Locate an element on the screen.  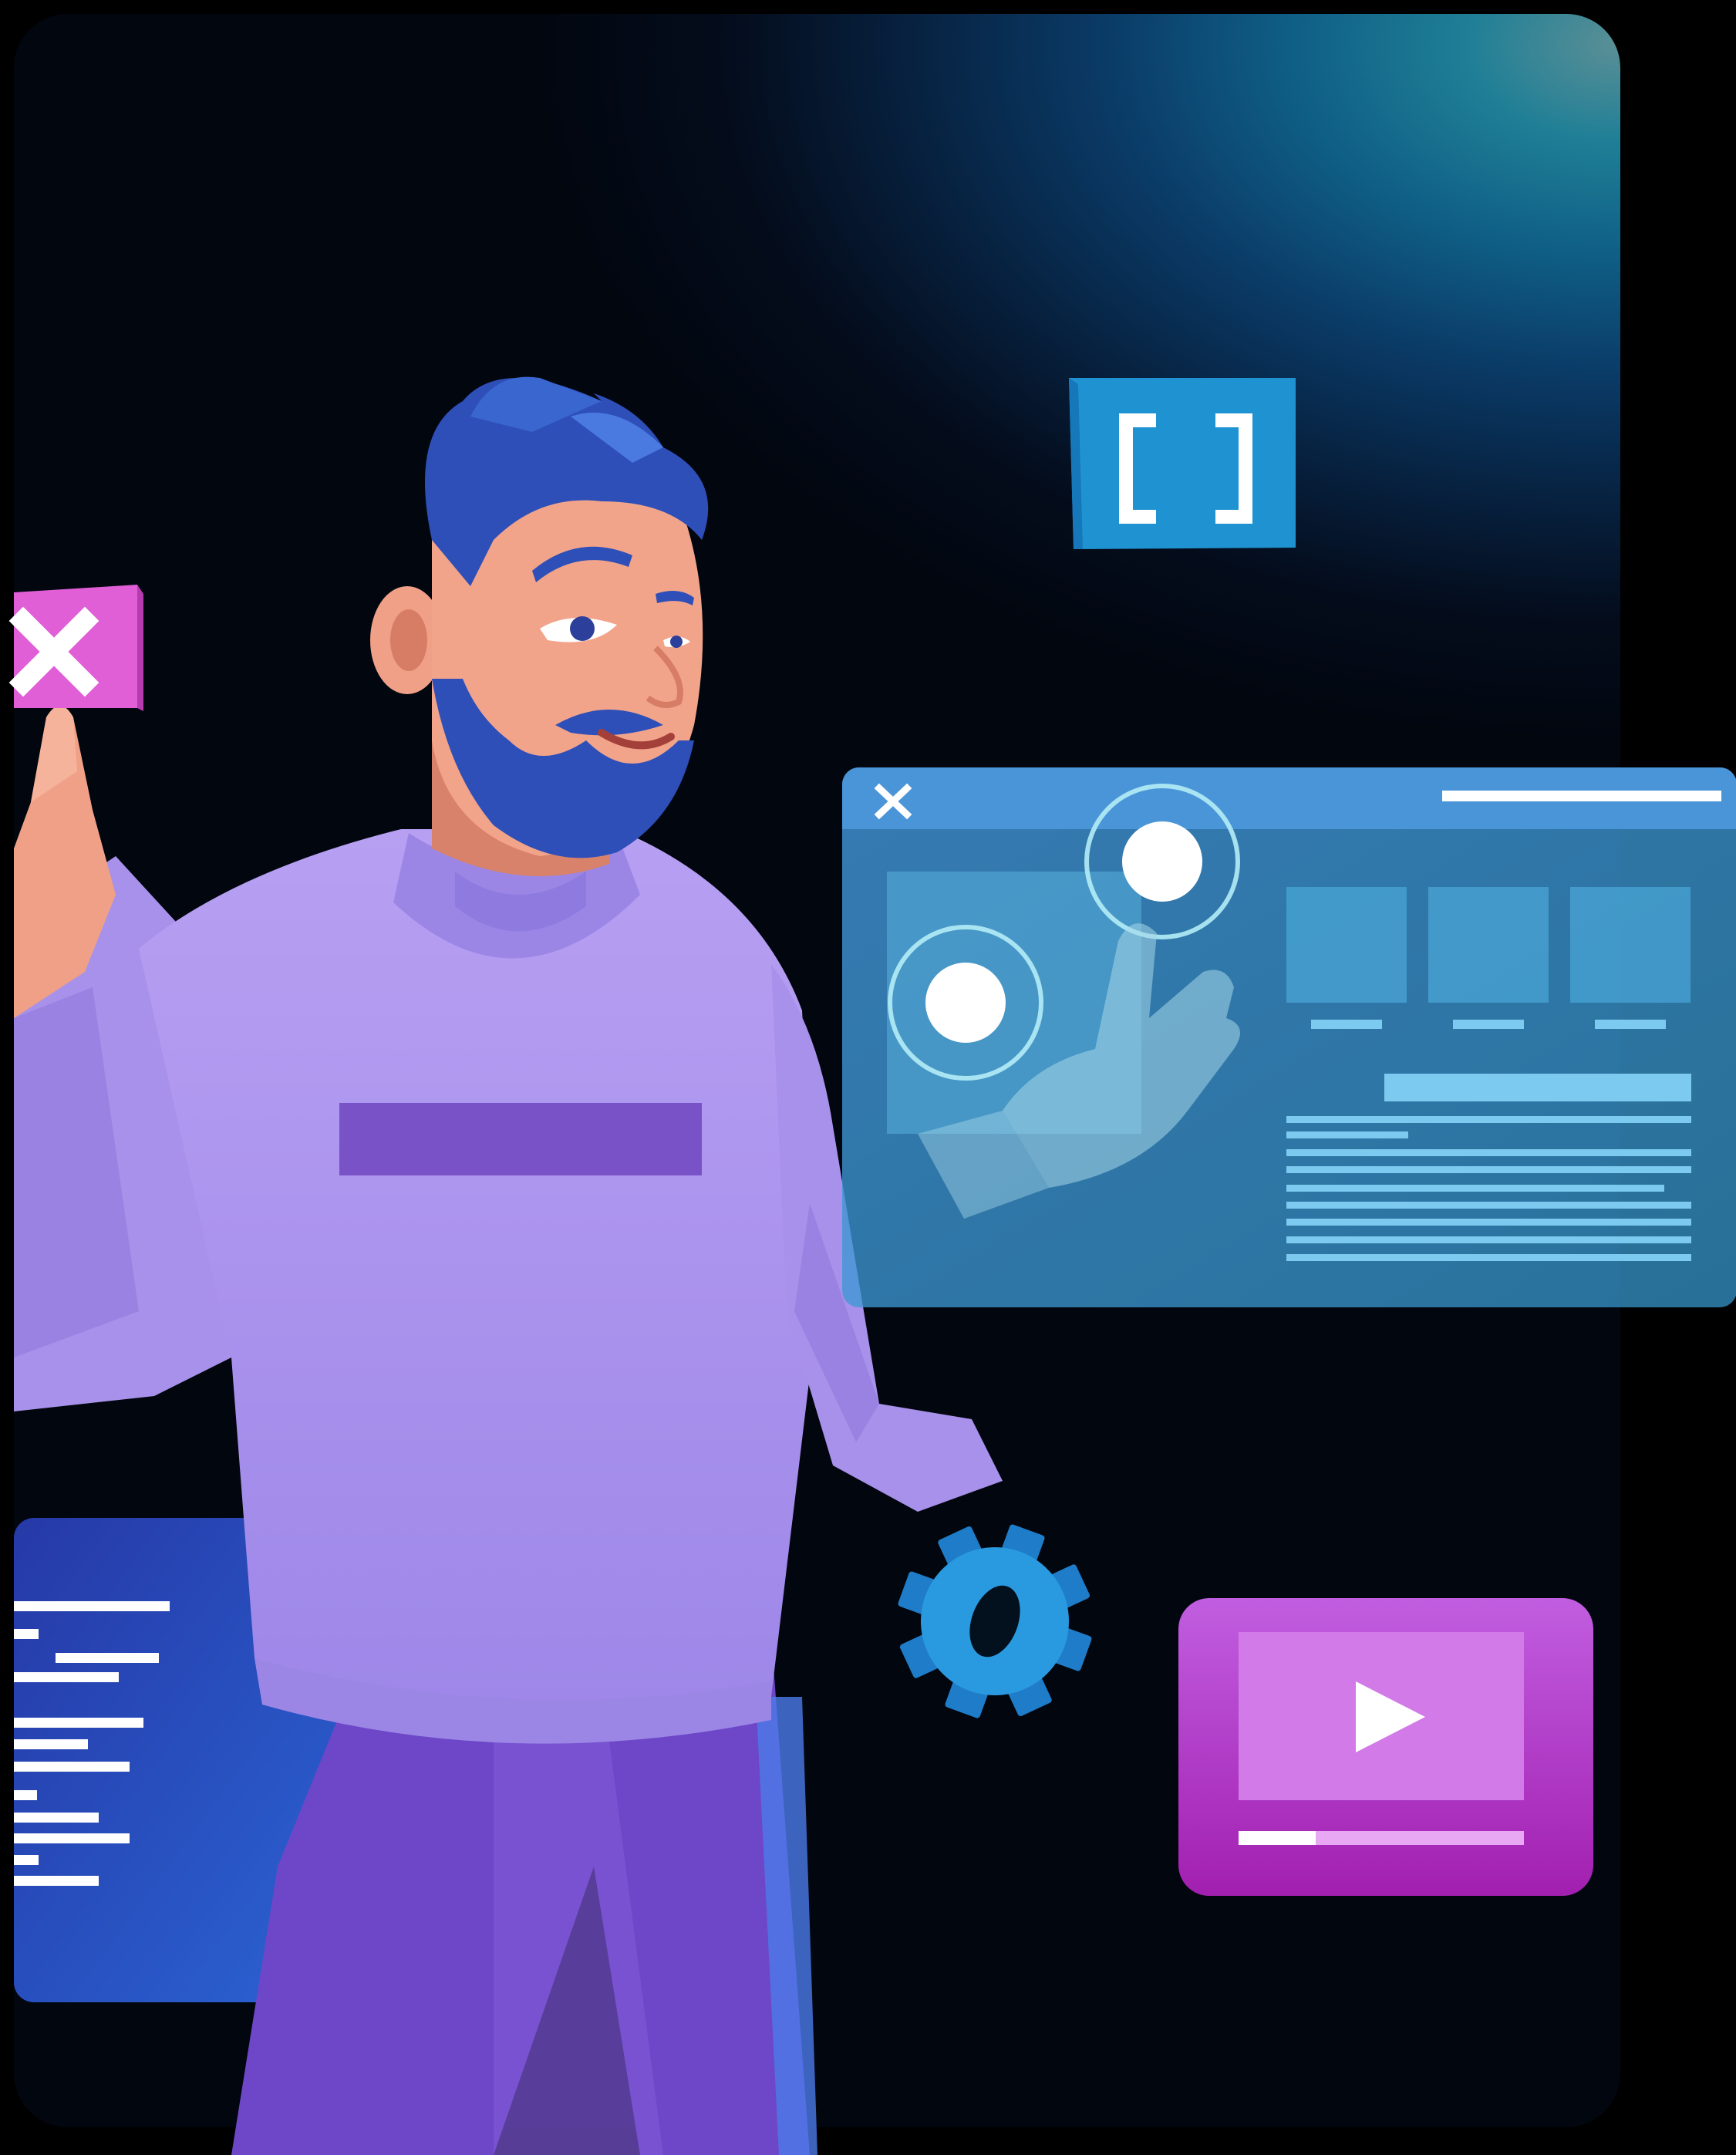
panel-heading-bar is located at coordinates (1538, 1087).